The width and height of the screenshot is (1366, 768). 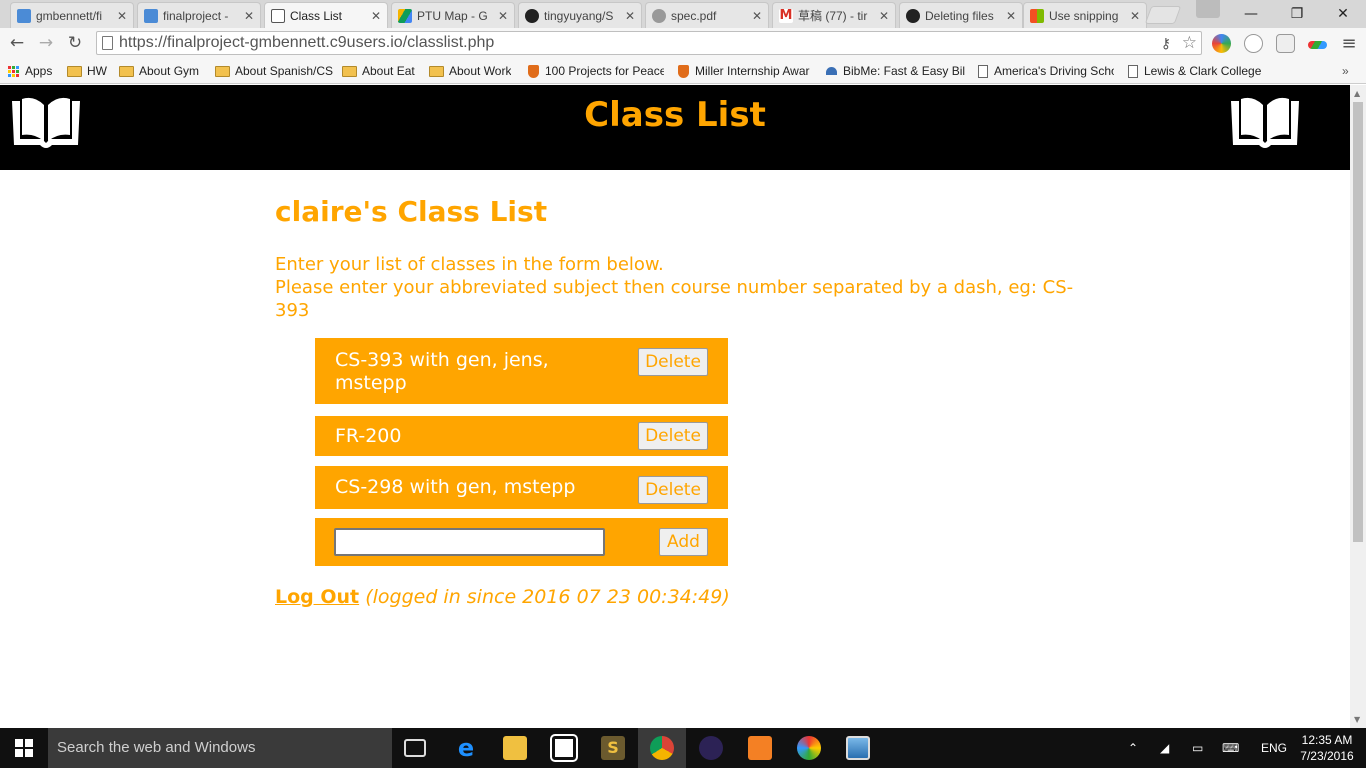 I want to click on bookmark-apps: Apps, so click(x=30, y=71).